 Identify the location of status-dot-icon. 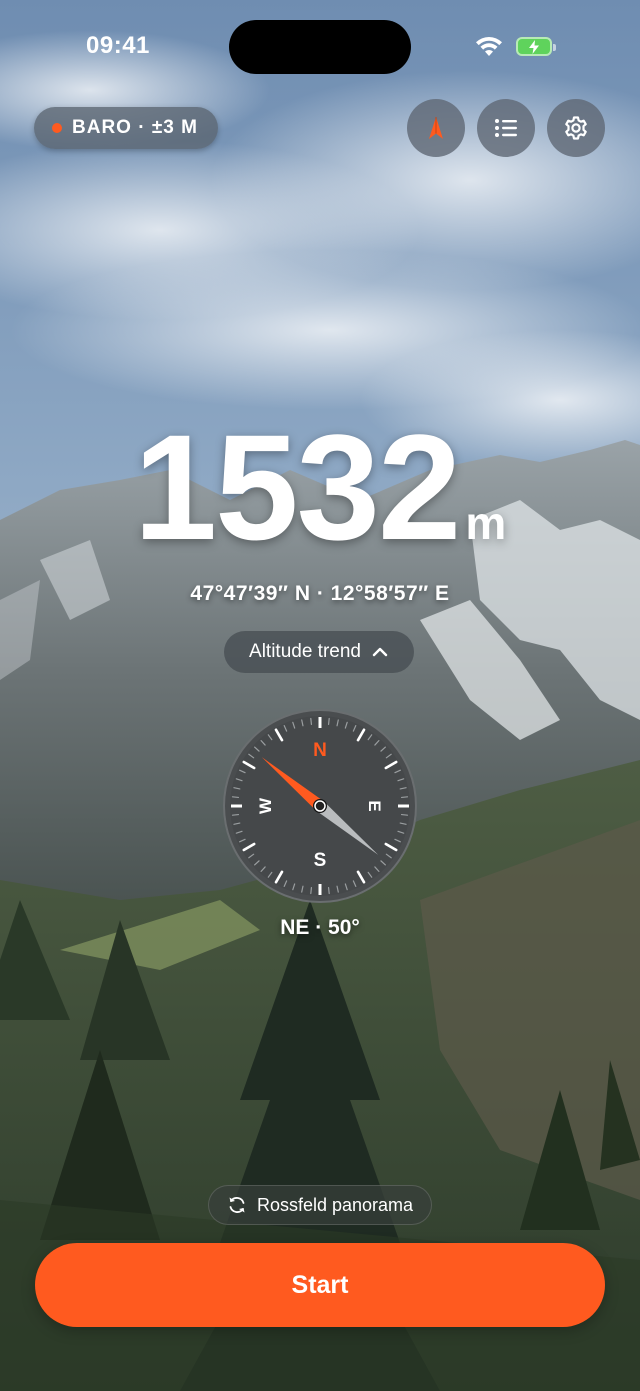
(57, 128).